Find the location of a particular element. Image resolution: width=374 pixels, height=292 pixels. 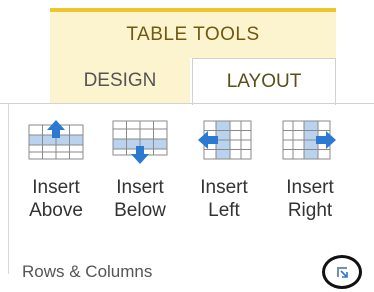

insert-below-button: Insert Below is located at coordinates (140, 186).